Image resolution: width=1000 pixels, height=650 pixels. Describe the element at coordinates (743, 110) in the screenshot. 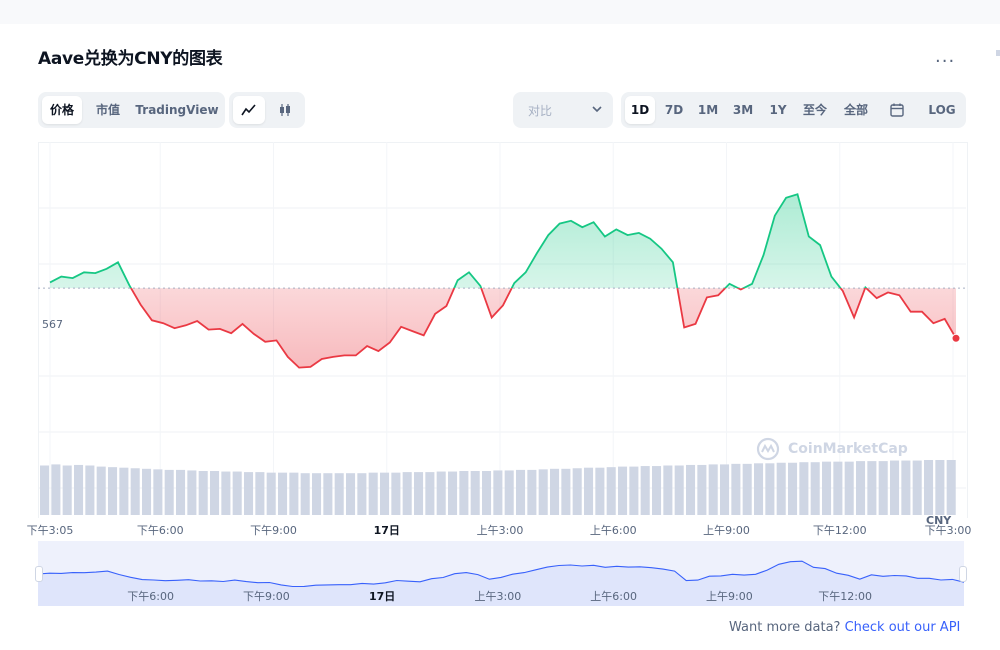

I see `range-3m: 3M` at that location.